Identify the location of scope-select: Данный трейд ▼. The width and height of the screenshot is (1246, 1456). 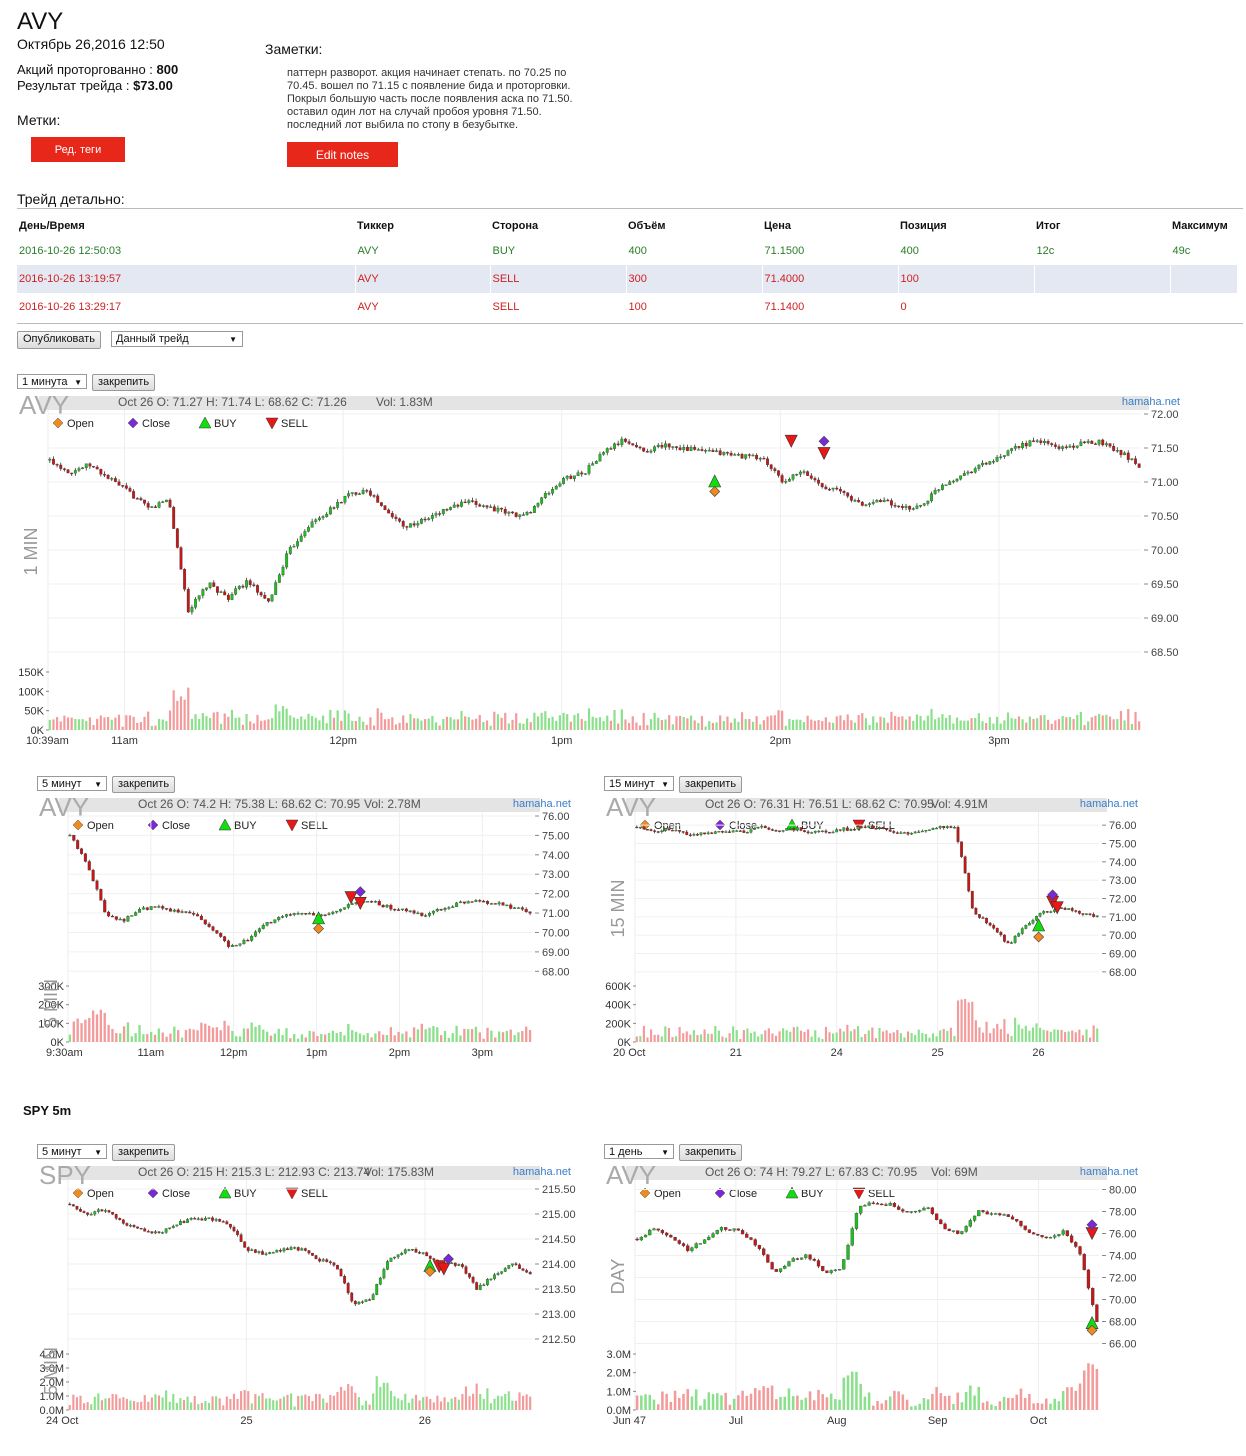
(177, 339).